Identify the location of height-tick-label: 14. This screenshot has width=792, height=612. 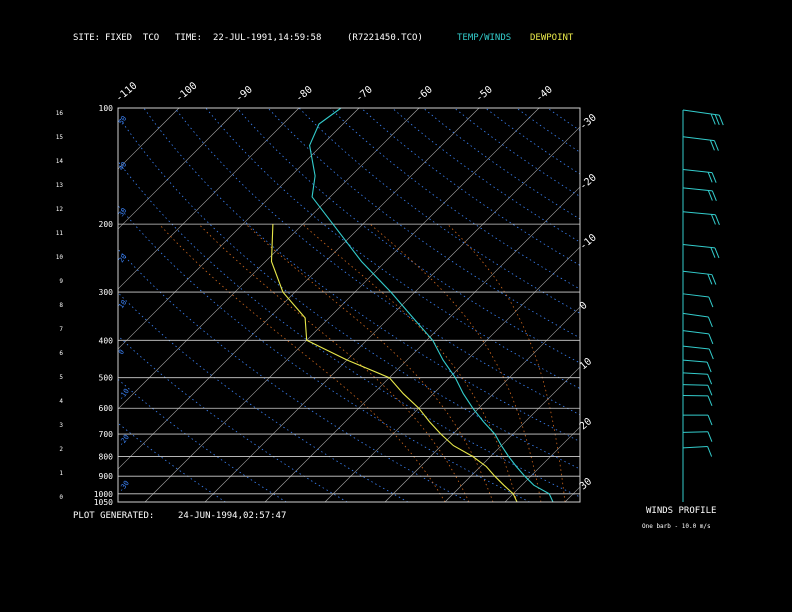
(60, 161).